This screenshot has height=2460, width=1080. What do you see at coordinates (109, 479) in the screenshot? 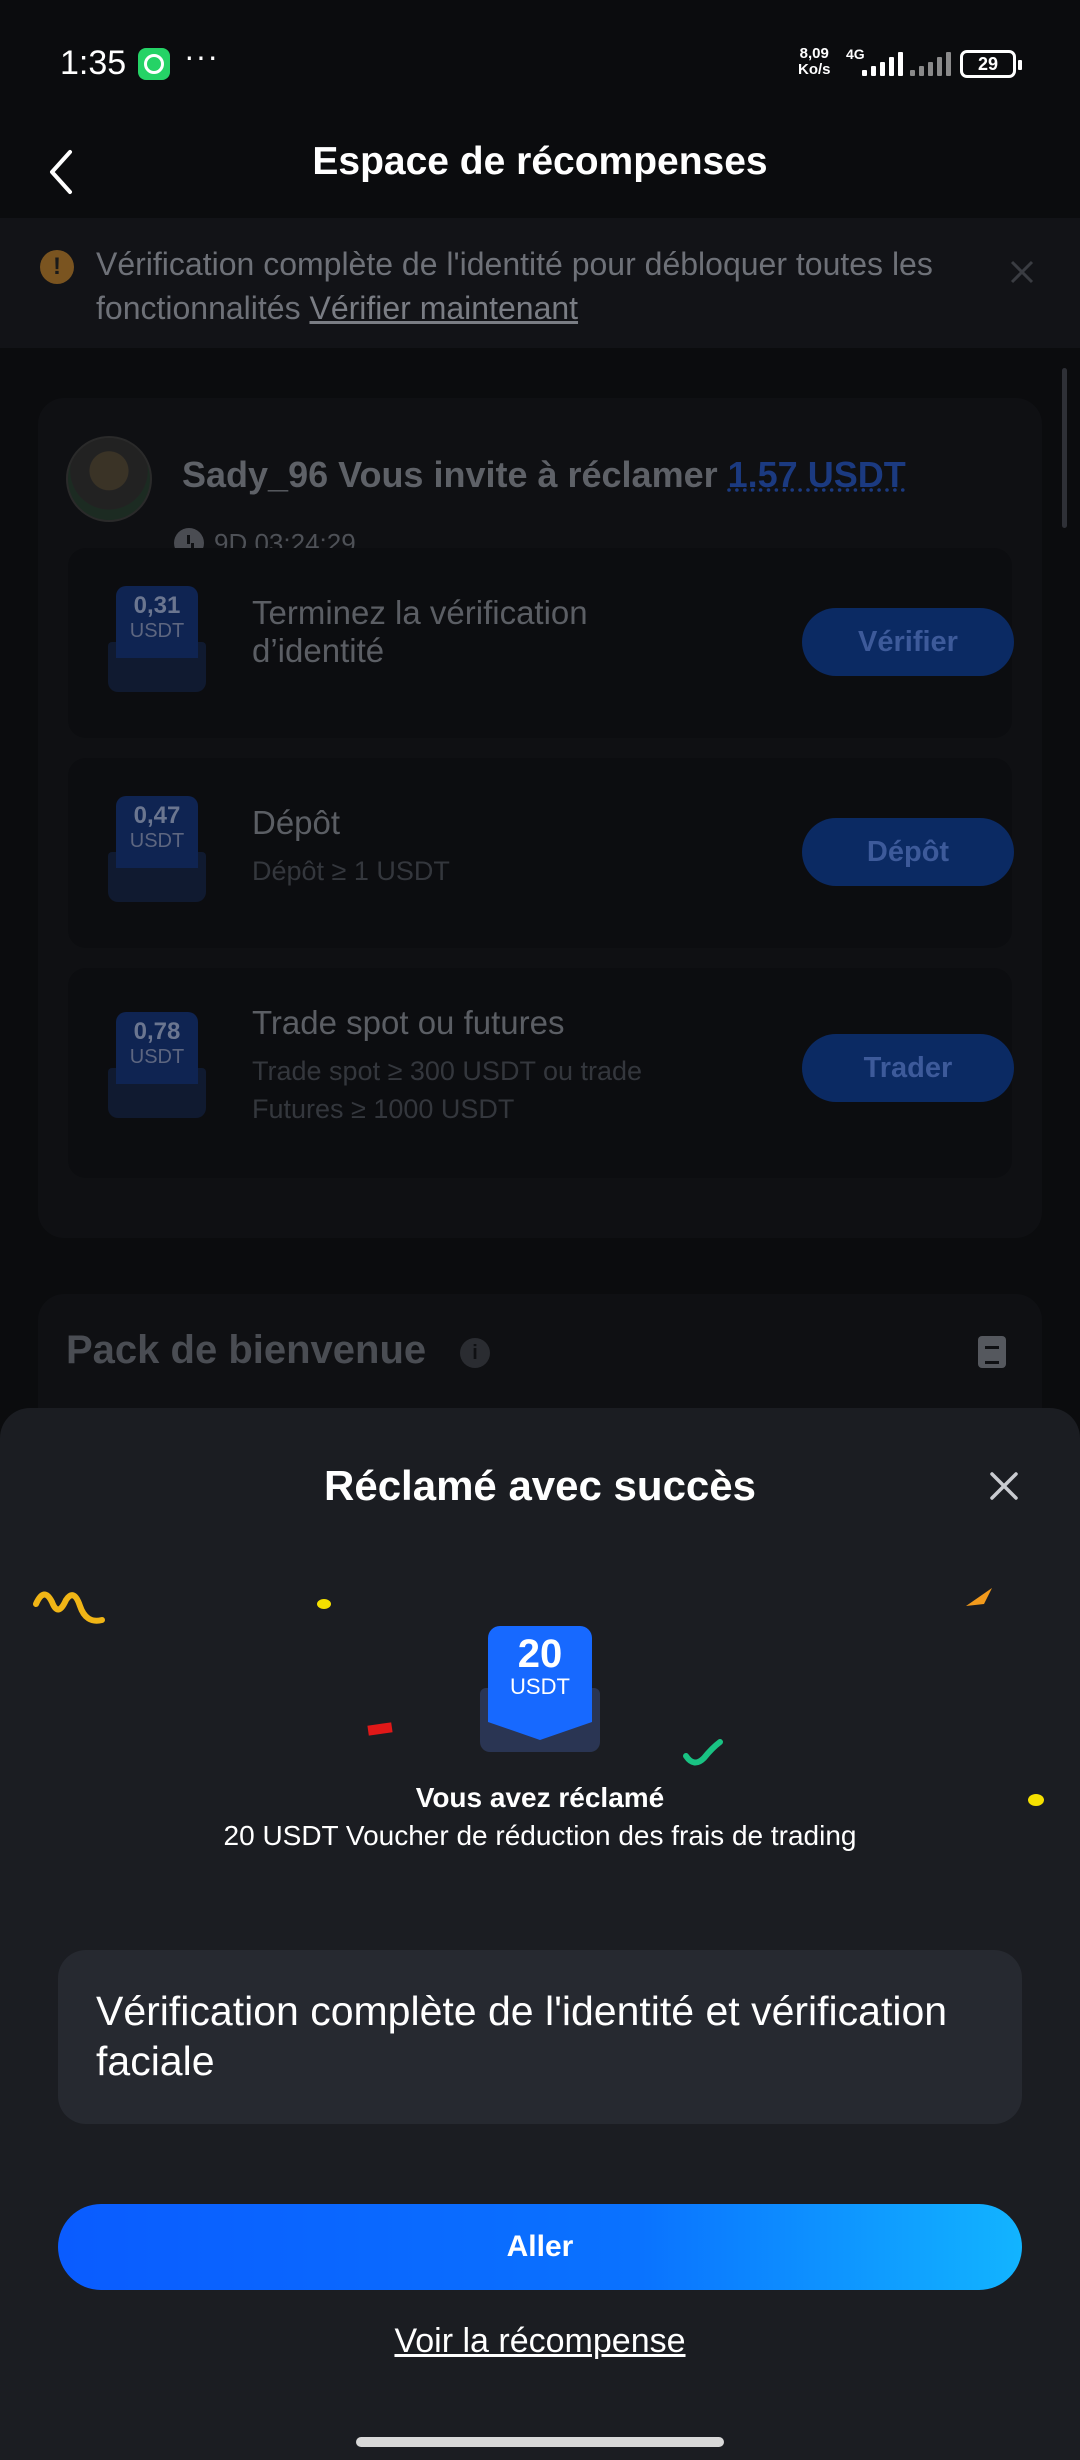
I see `avatar` at bounding box center [109, 479].